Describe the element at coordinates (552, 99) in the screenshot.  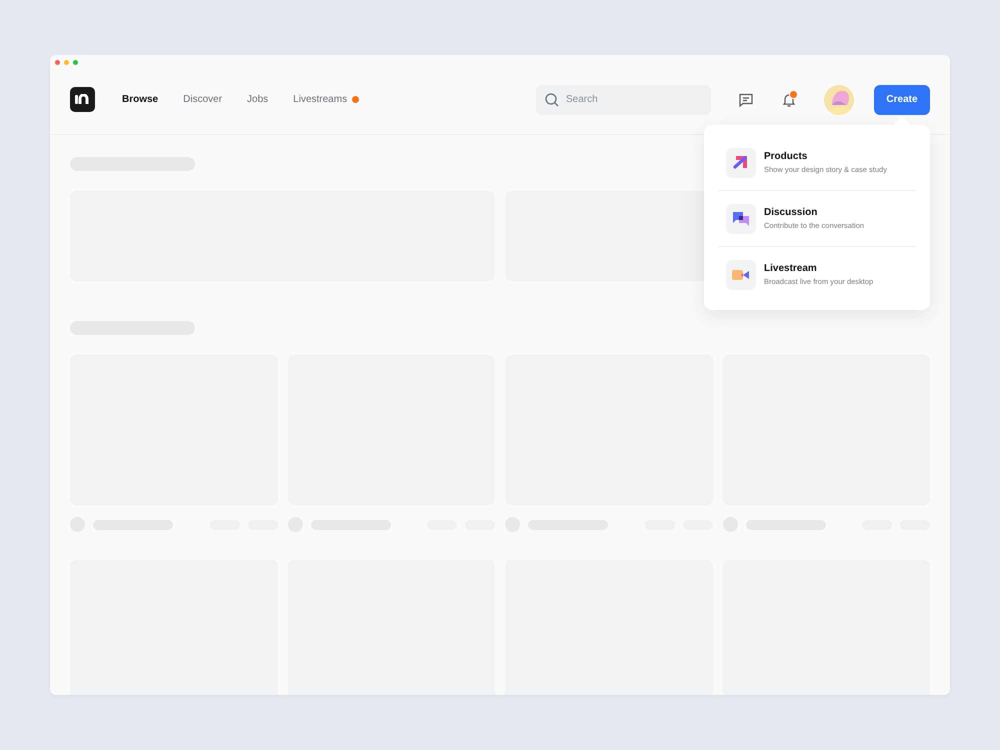
I see `search-icon` at that location.